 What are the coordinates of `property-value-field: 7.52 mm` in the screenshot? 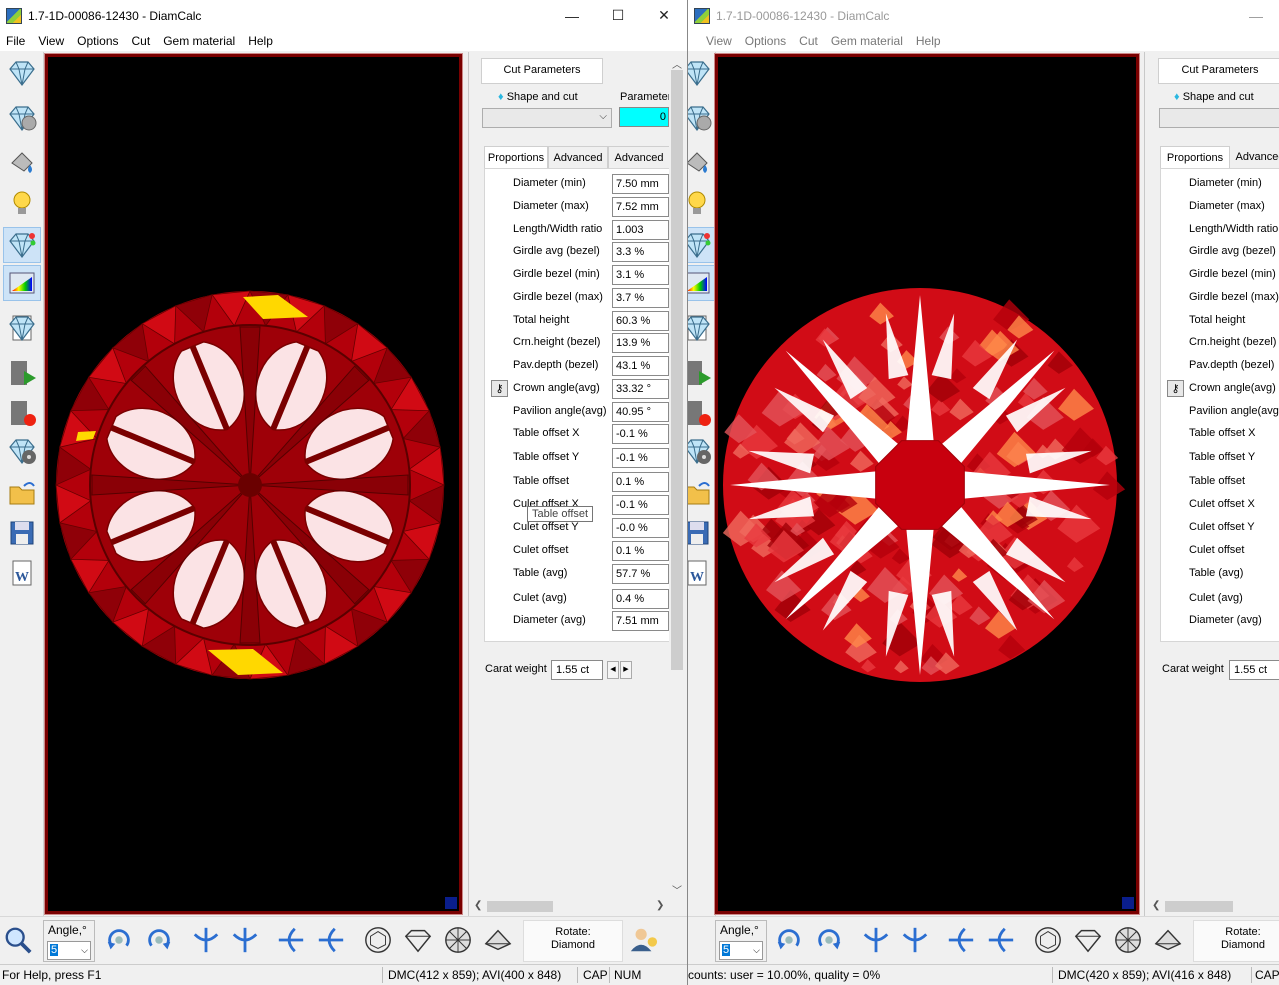 It's located at (640, 207).